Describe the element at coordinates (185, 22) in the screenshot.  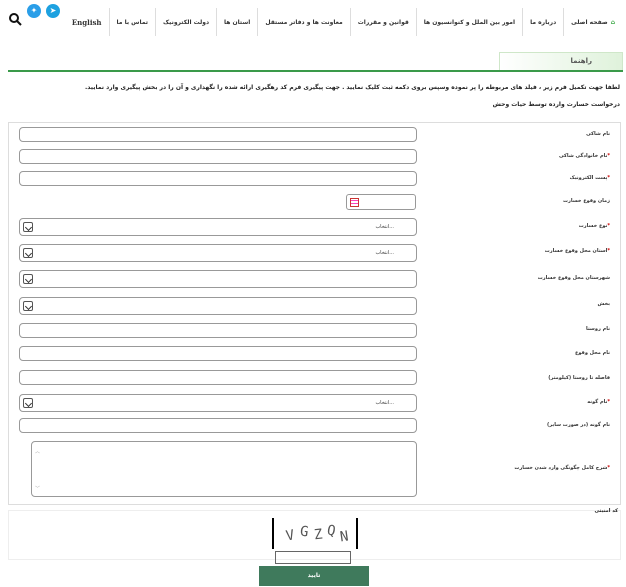
I see `nav-egov: دولت الکترونیک` at that location.